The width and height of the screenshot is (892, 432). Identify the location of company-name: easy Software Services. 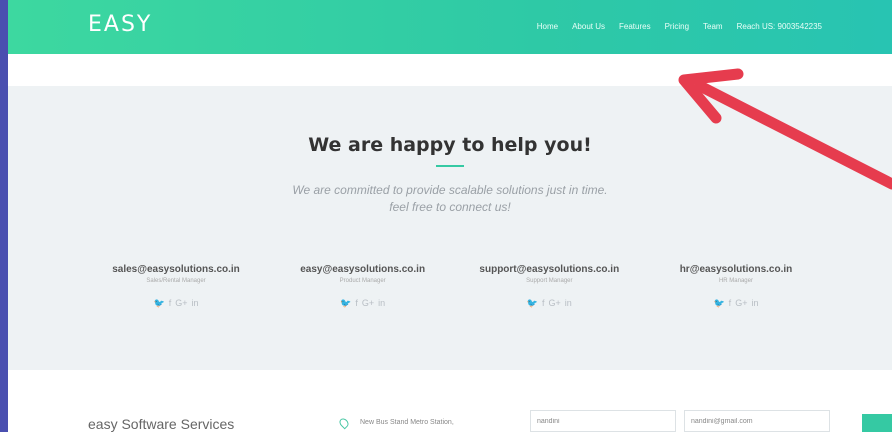
(161, 424).